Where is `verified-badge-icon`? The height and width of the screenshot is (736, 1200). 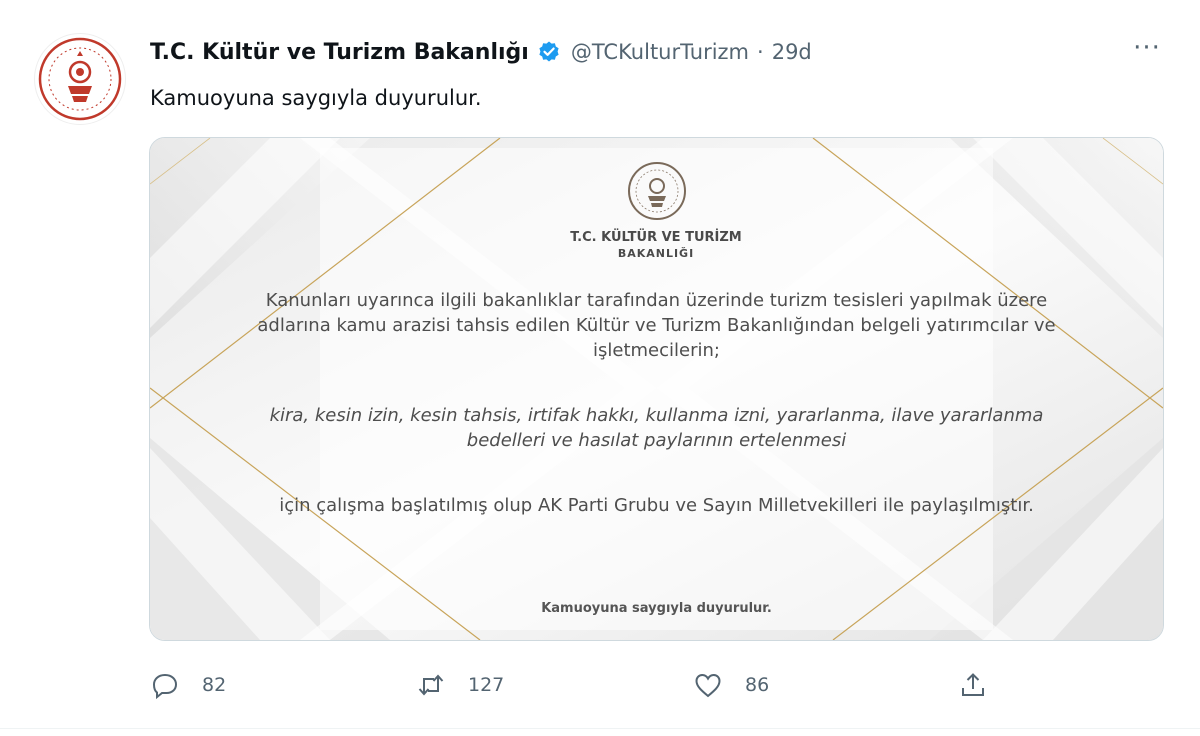 verified-badge-icon is located at coordinates (549, 52).